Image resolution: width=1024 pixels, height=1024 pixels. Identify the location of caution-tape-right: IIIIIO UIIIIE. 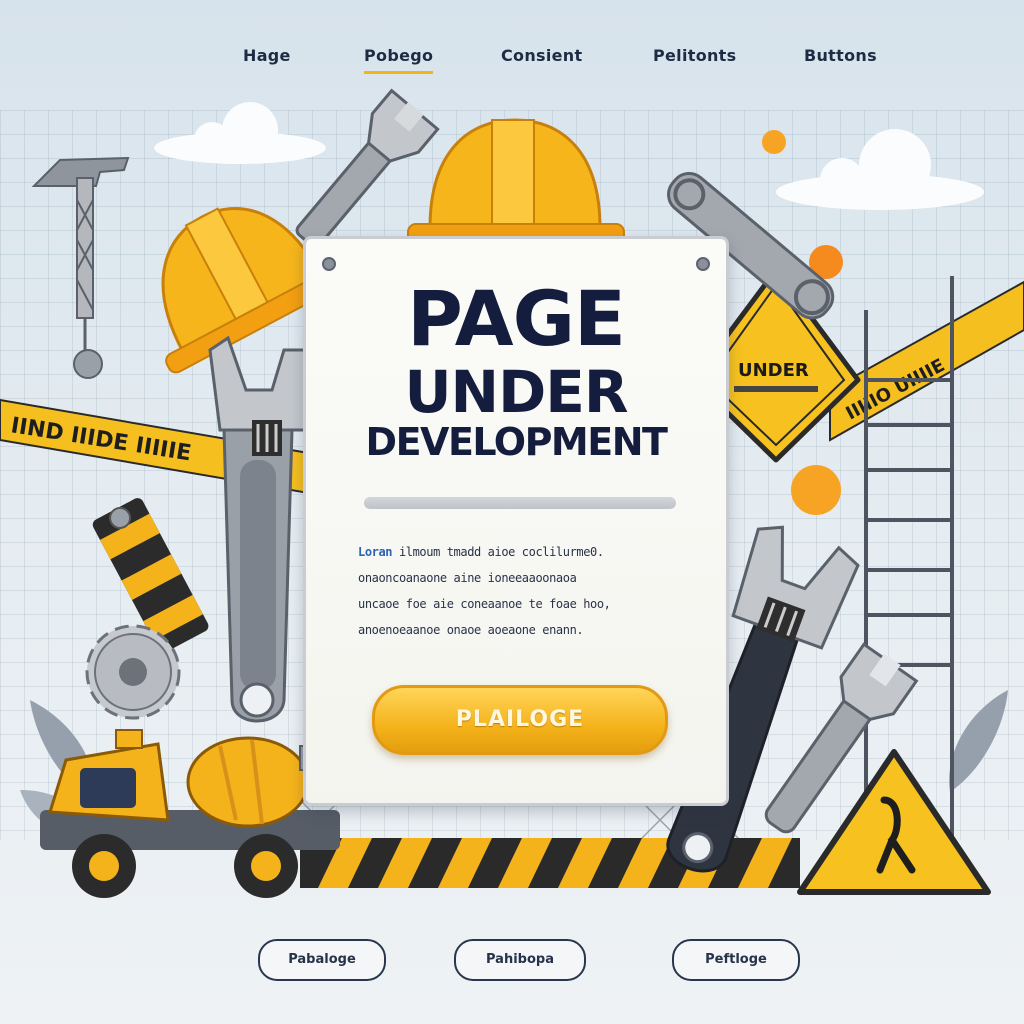
(926, 361).